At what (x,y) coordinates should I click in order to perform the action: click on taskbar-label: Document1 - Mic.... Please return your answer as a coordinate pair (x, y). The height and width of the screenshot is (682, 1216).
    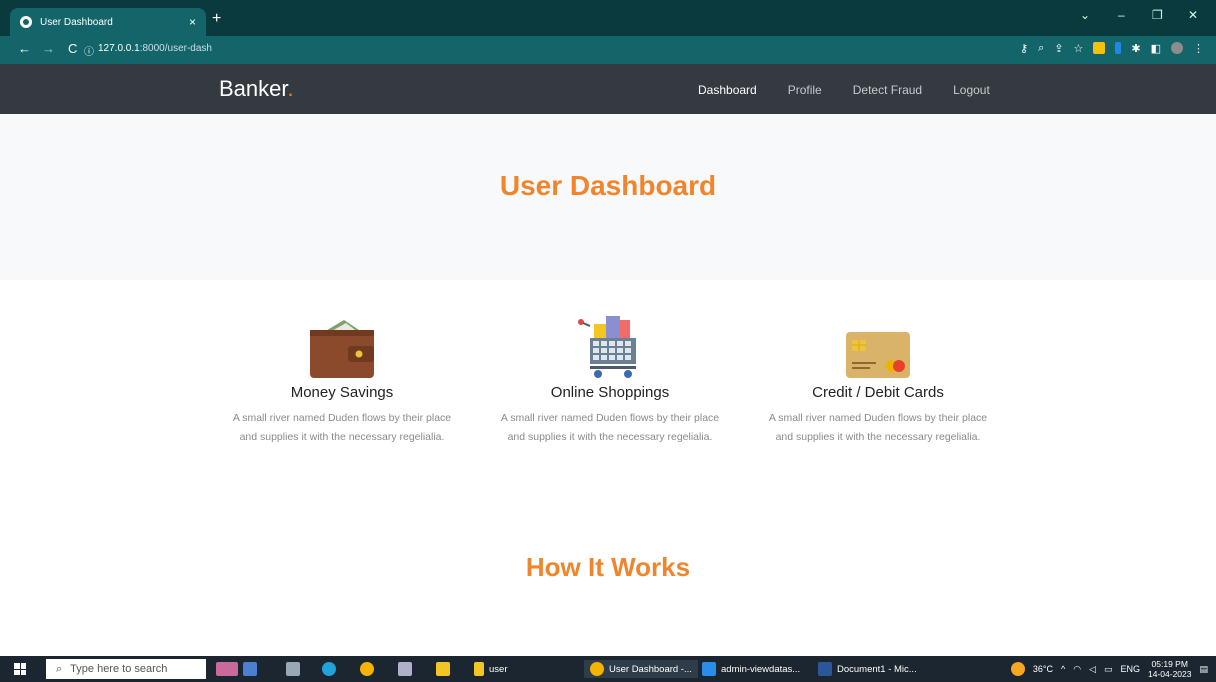
    Looking at the image, I should click on (877, 669).